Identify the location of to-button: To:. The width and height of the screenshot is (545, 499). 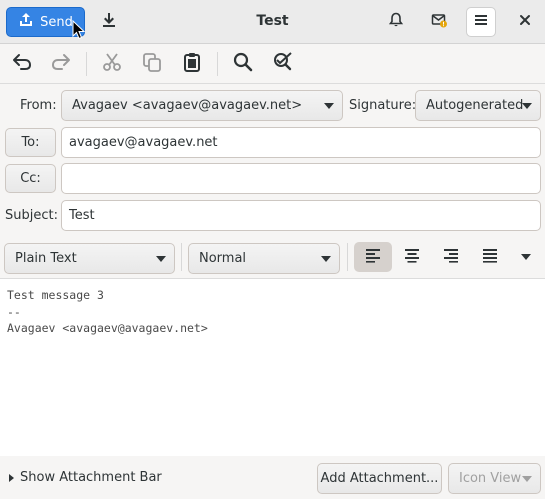
(30, 142).